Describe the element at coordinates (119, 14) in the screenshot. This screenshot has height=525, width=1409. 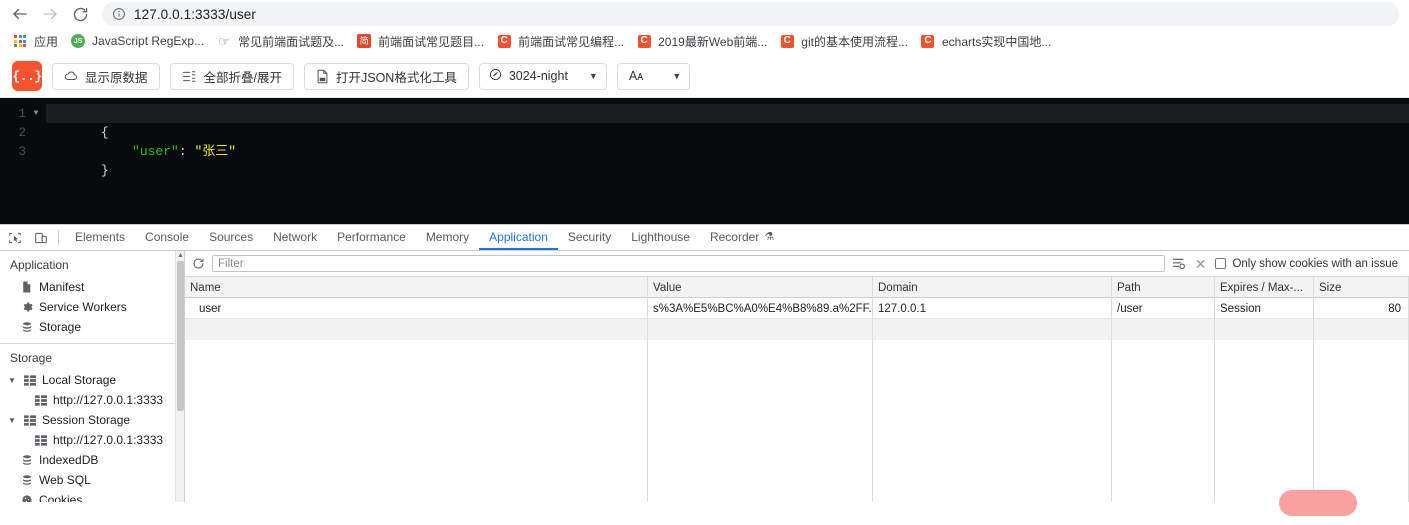
I see `info-circle-icon` at that location.